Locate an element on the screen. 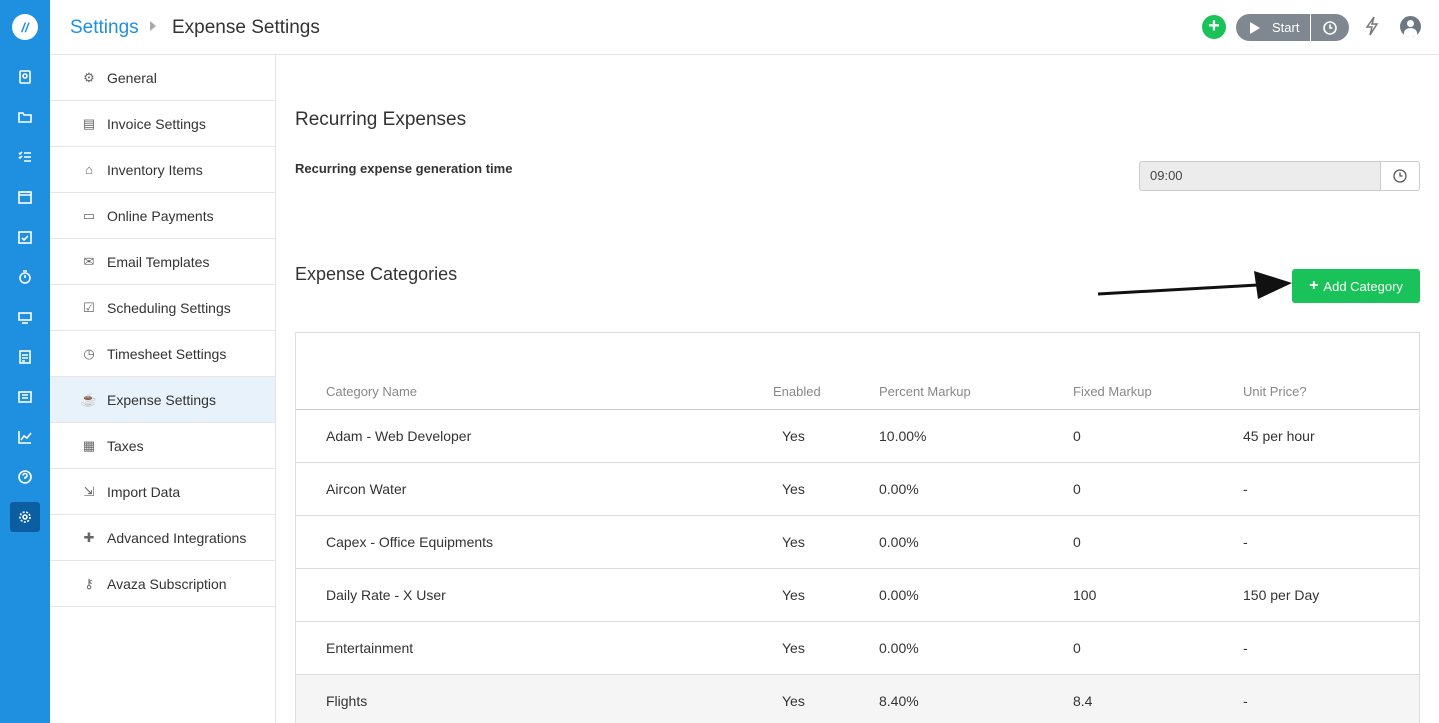 This screenshot has width=1439, height=723. generation-time-input: 09:00 is located at coordinates (1260, 176).